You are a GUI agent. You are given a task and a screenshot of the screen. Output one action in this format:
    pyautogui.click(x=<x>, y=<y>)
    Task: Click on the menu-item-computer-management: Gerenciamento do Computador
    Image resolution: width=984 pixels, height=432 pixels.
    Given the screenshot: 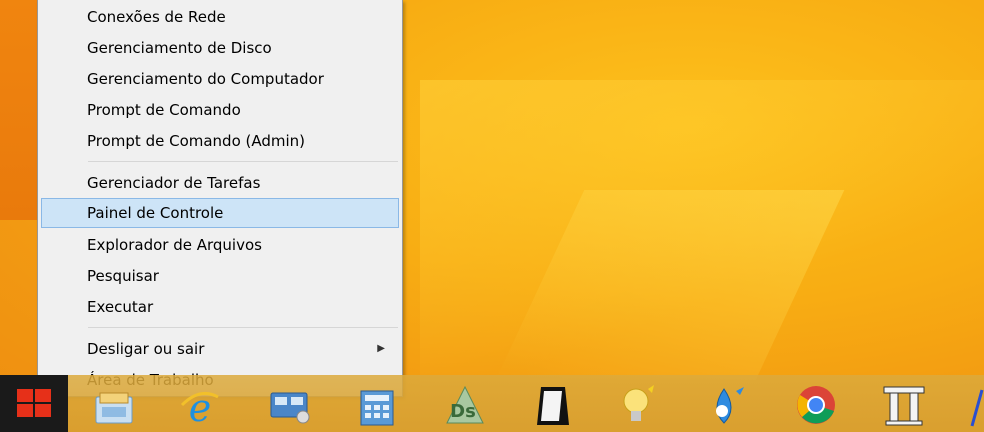 What is the action you would take?
    pyautogui.click(x=220, y=79)
    